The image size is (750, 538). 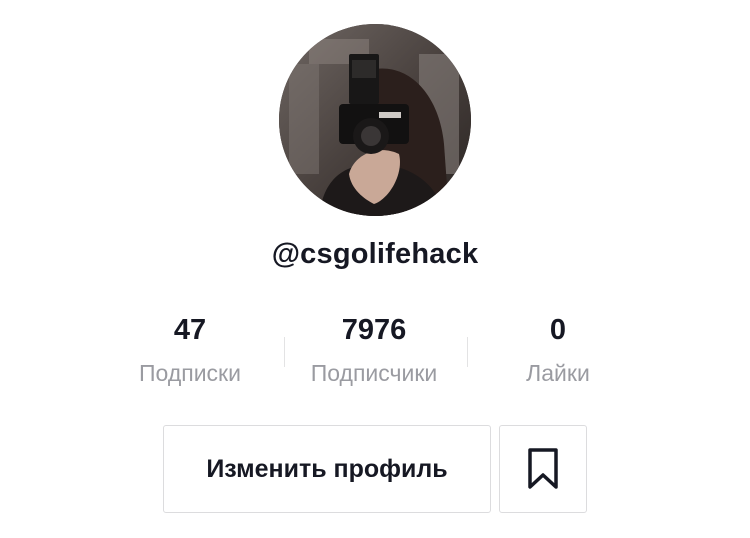 What do you see at coordinates (190, 330) in the screenshot?
I see `following-count: 47` at bounding box center [190, 330].